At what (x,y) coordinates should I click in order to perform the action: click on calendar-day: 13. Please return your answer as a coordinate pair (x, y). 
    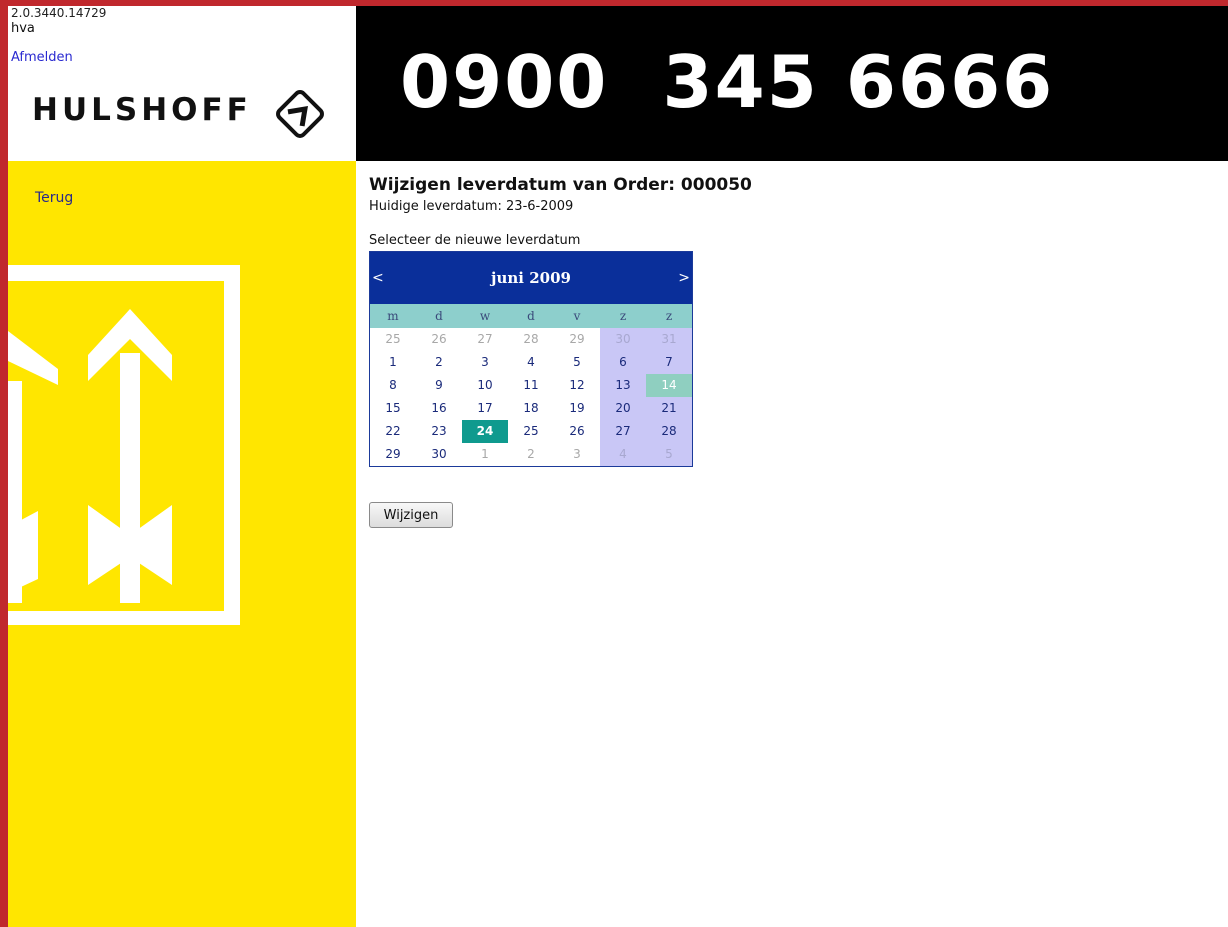
    Looking at the image, I should click on (623, 385).